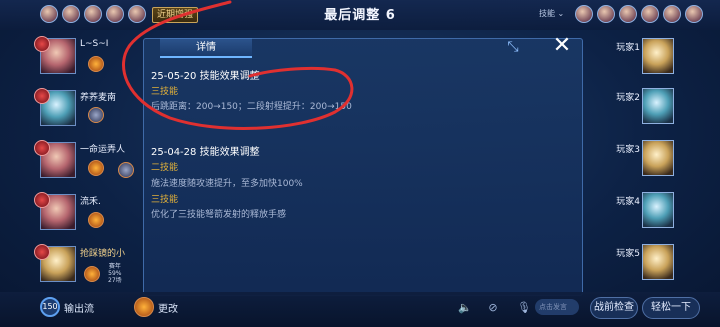  I want to click on player-name: 玩家5, so click(628, 254).